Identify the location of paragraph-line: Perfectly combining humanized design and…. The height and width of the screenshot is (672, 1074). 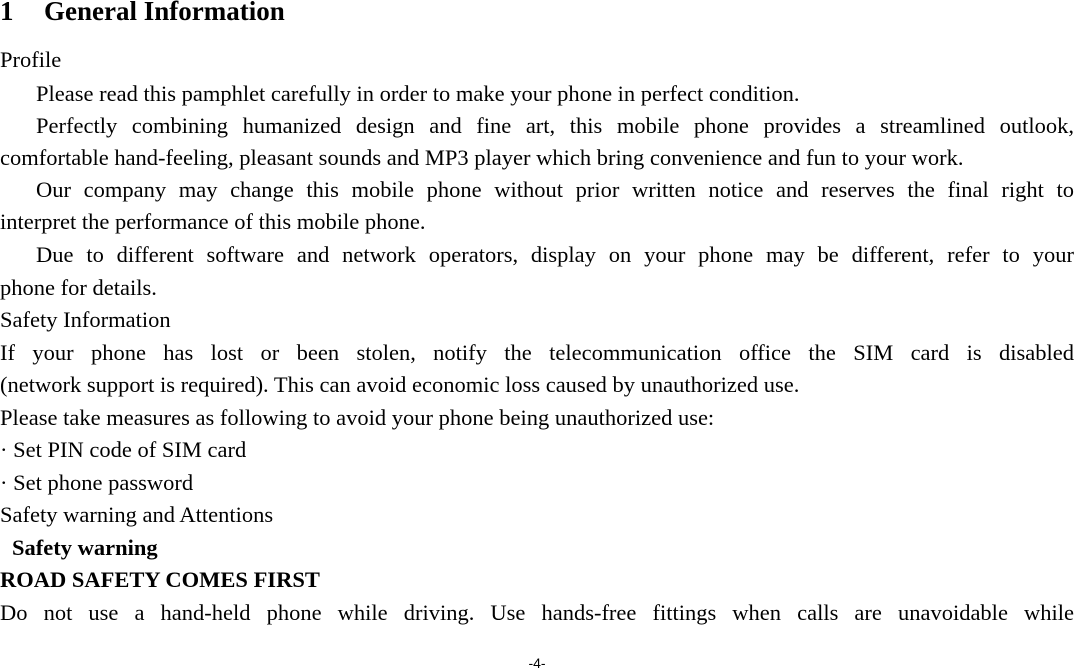
(555, 125).